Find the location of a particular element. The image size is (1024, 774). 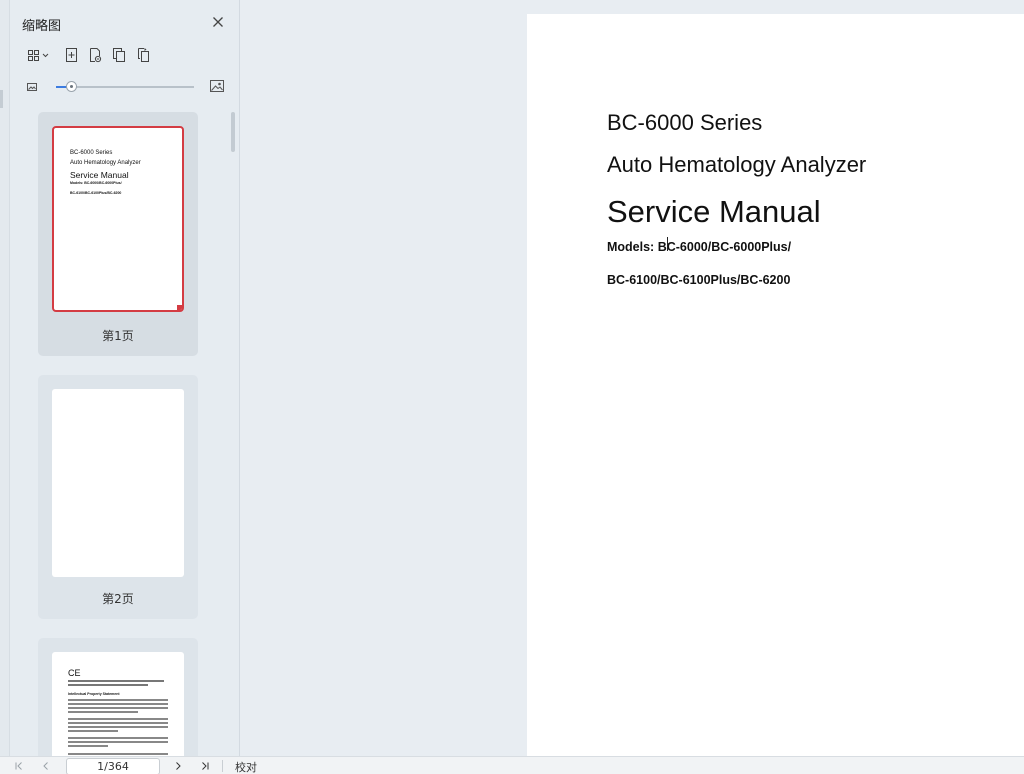

page-preview is located at coordinates (118, 483).